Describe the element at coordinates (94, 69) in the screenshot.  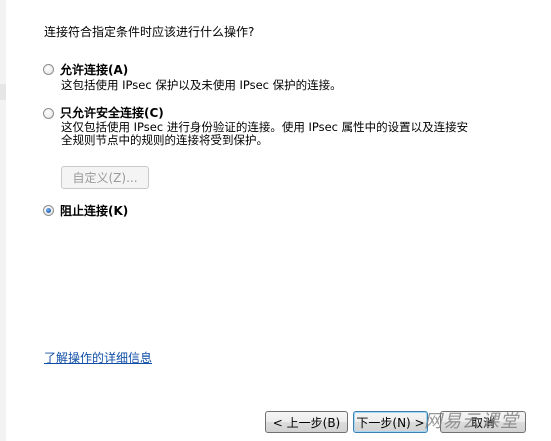
I see `allow-connection-label: 允许连接(A)` at that location.